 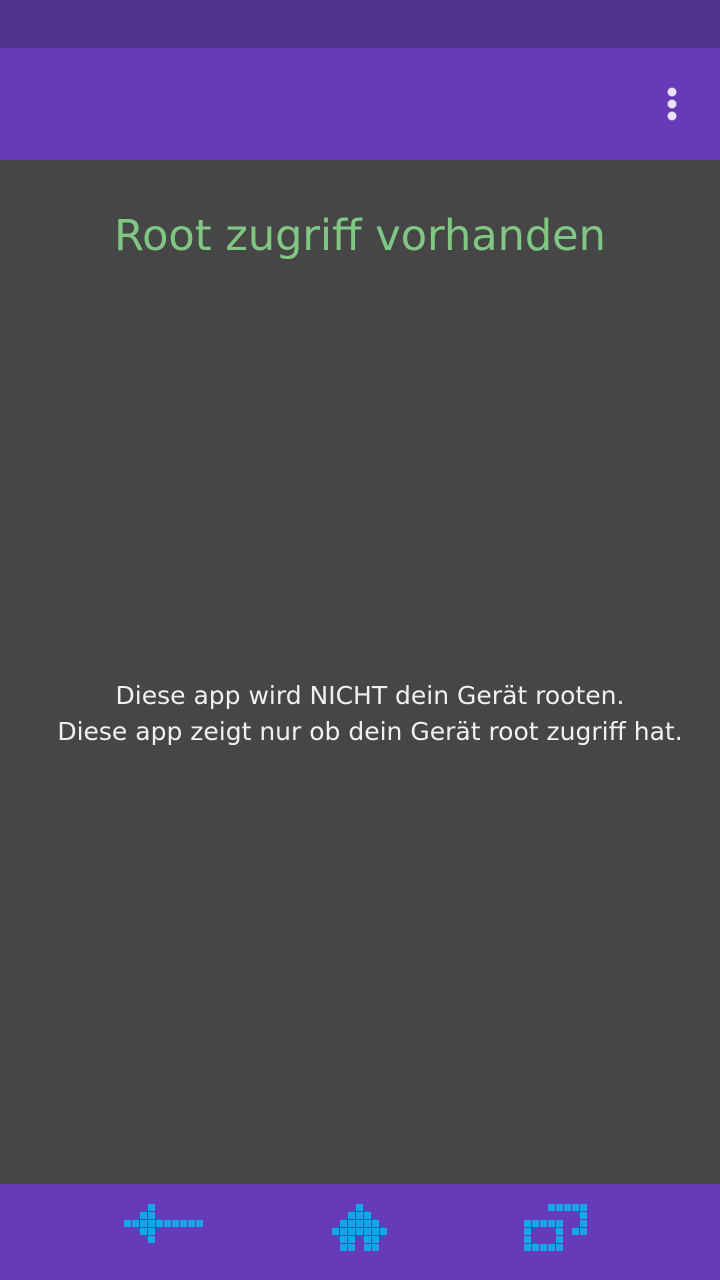 I want to click on back-button, so click(x=164, y=1232).